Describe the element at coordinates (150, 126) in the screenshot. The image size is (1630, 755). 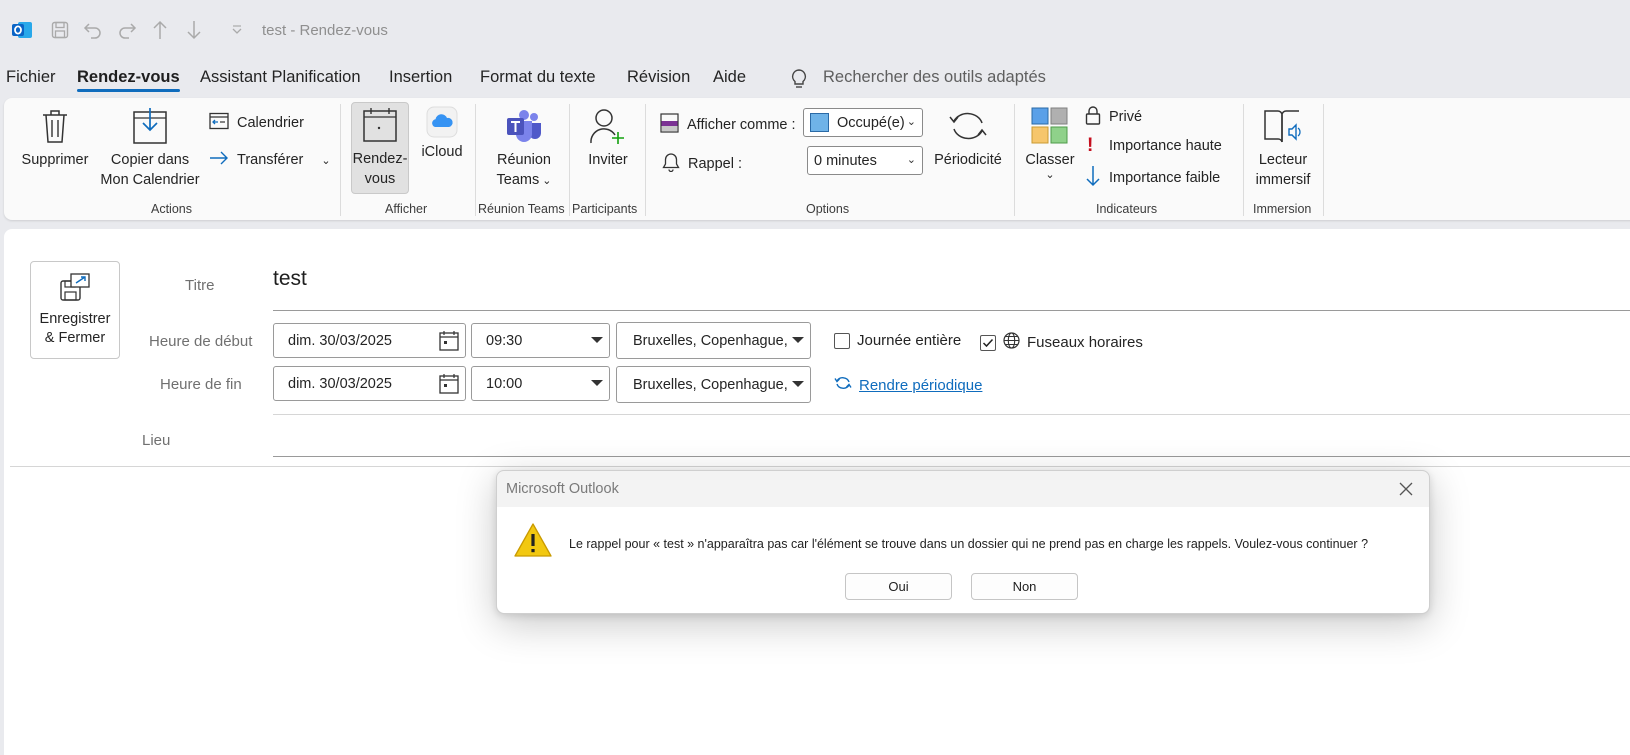
I see `calendar-download-icon` at that location.